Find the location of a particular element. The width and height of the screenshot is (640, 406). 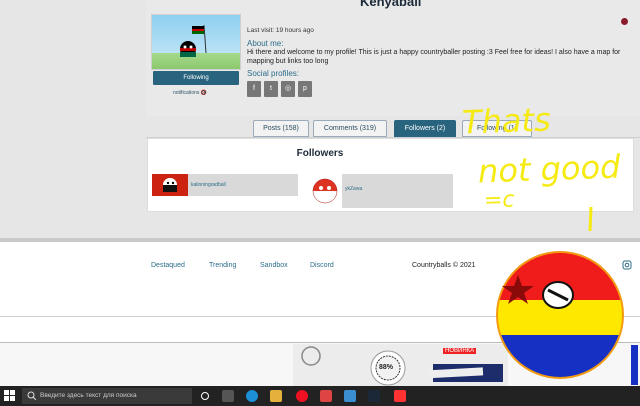

notifications-toggle: notifications 🔇 is located at coordinates (190, 93).